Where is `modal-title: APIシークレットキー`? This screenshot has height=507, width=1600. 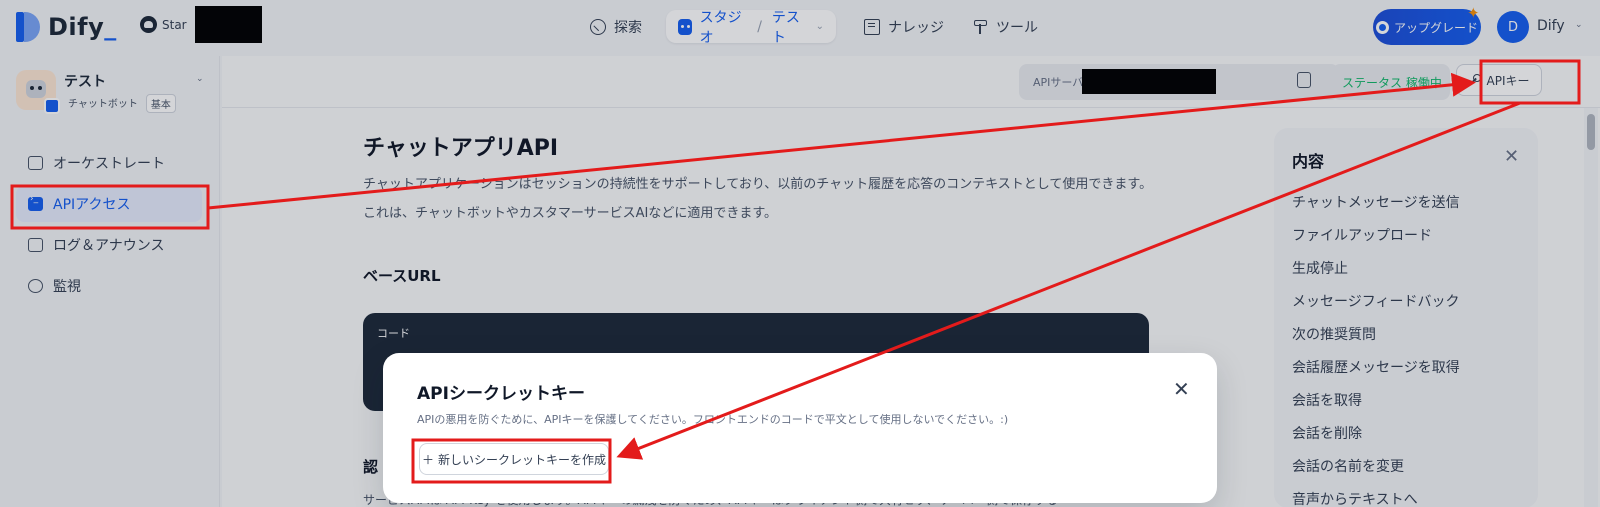 modal-title: APIシークレットキー is located at coordinates (501, 394).